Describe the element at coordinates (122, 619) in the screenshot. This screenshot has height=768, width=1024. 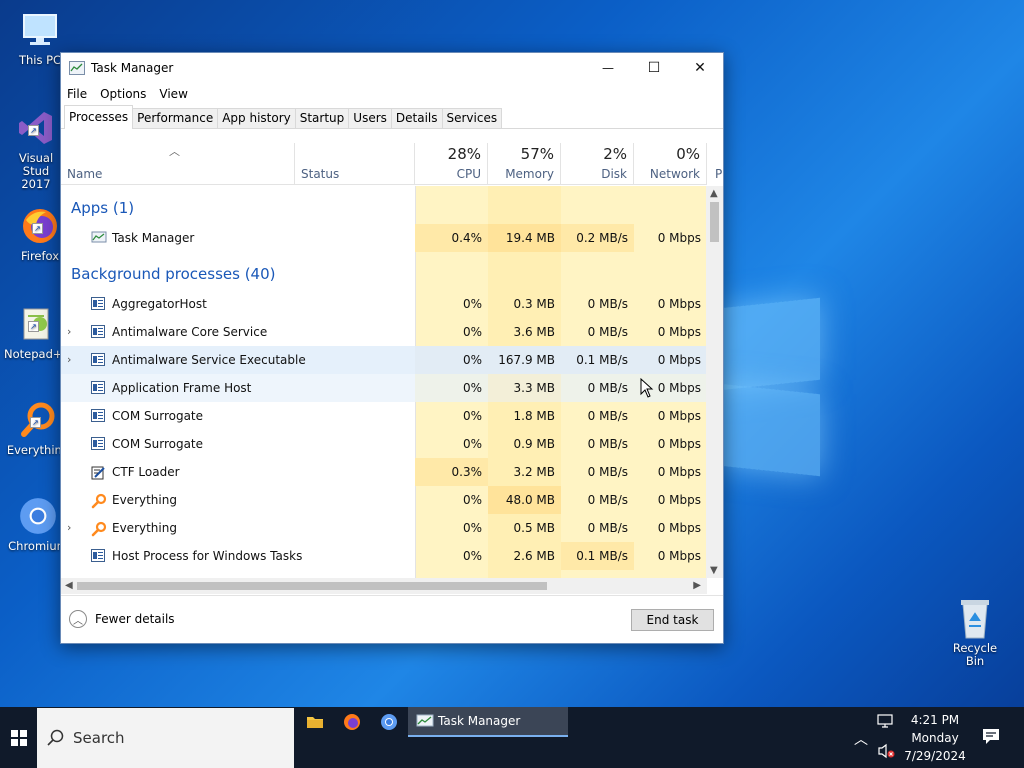
I see `fewer-details-button: ︿ Fewer details` at that location.